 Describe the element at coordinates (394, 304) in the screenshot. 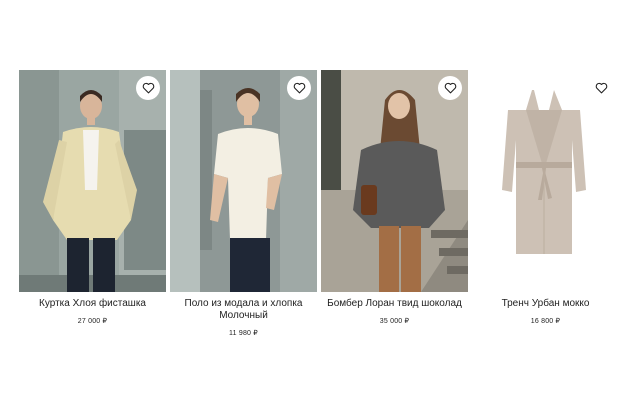

I see `product-title: Бомбер Лоран твид шоколад` at that location.